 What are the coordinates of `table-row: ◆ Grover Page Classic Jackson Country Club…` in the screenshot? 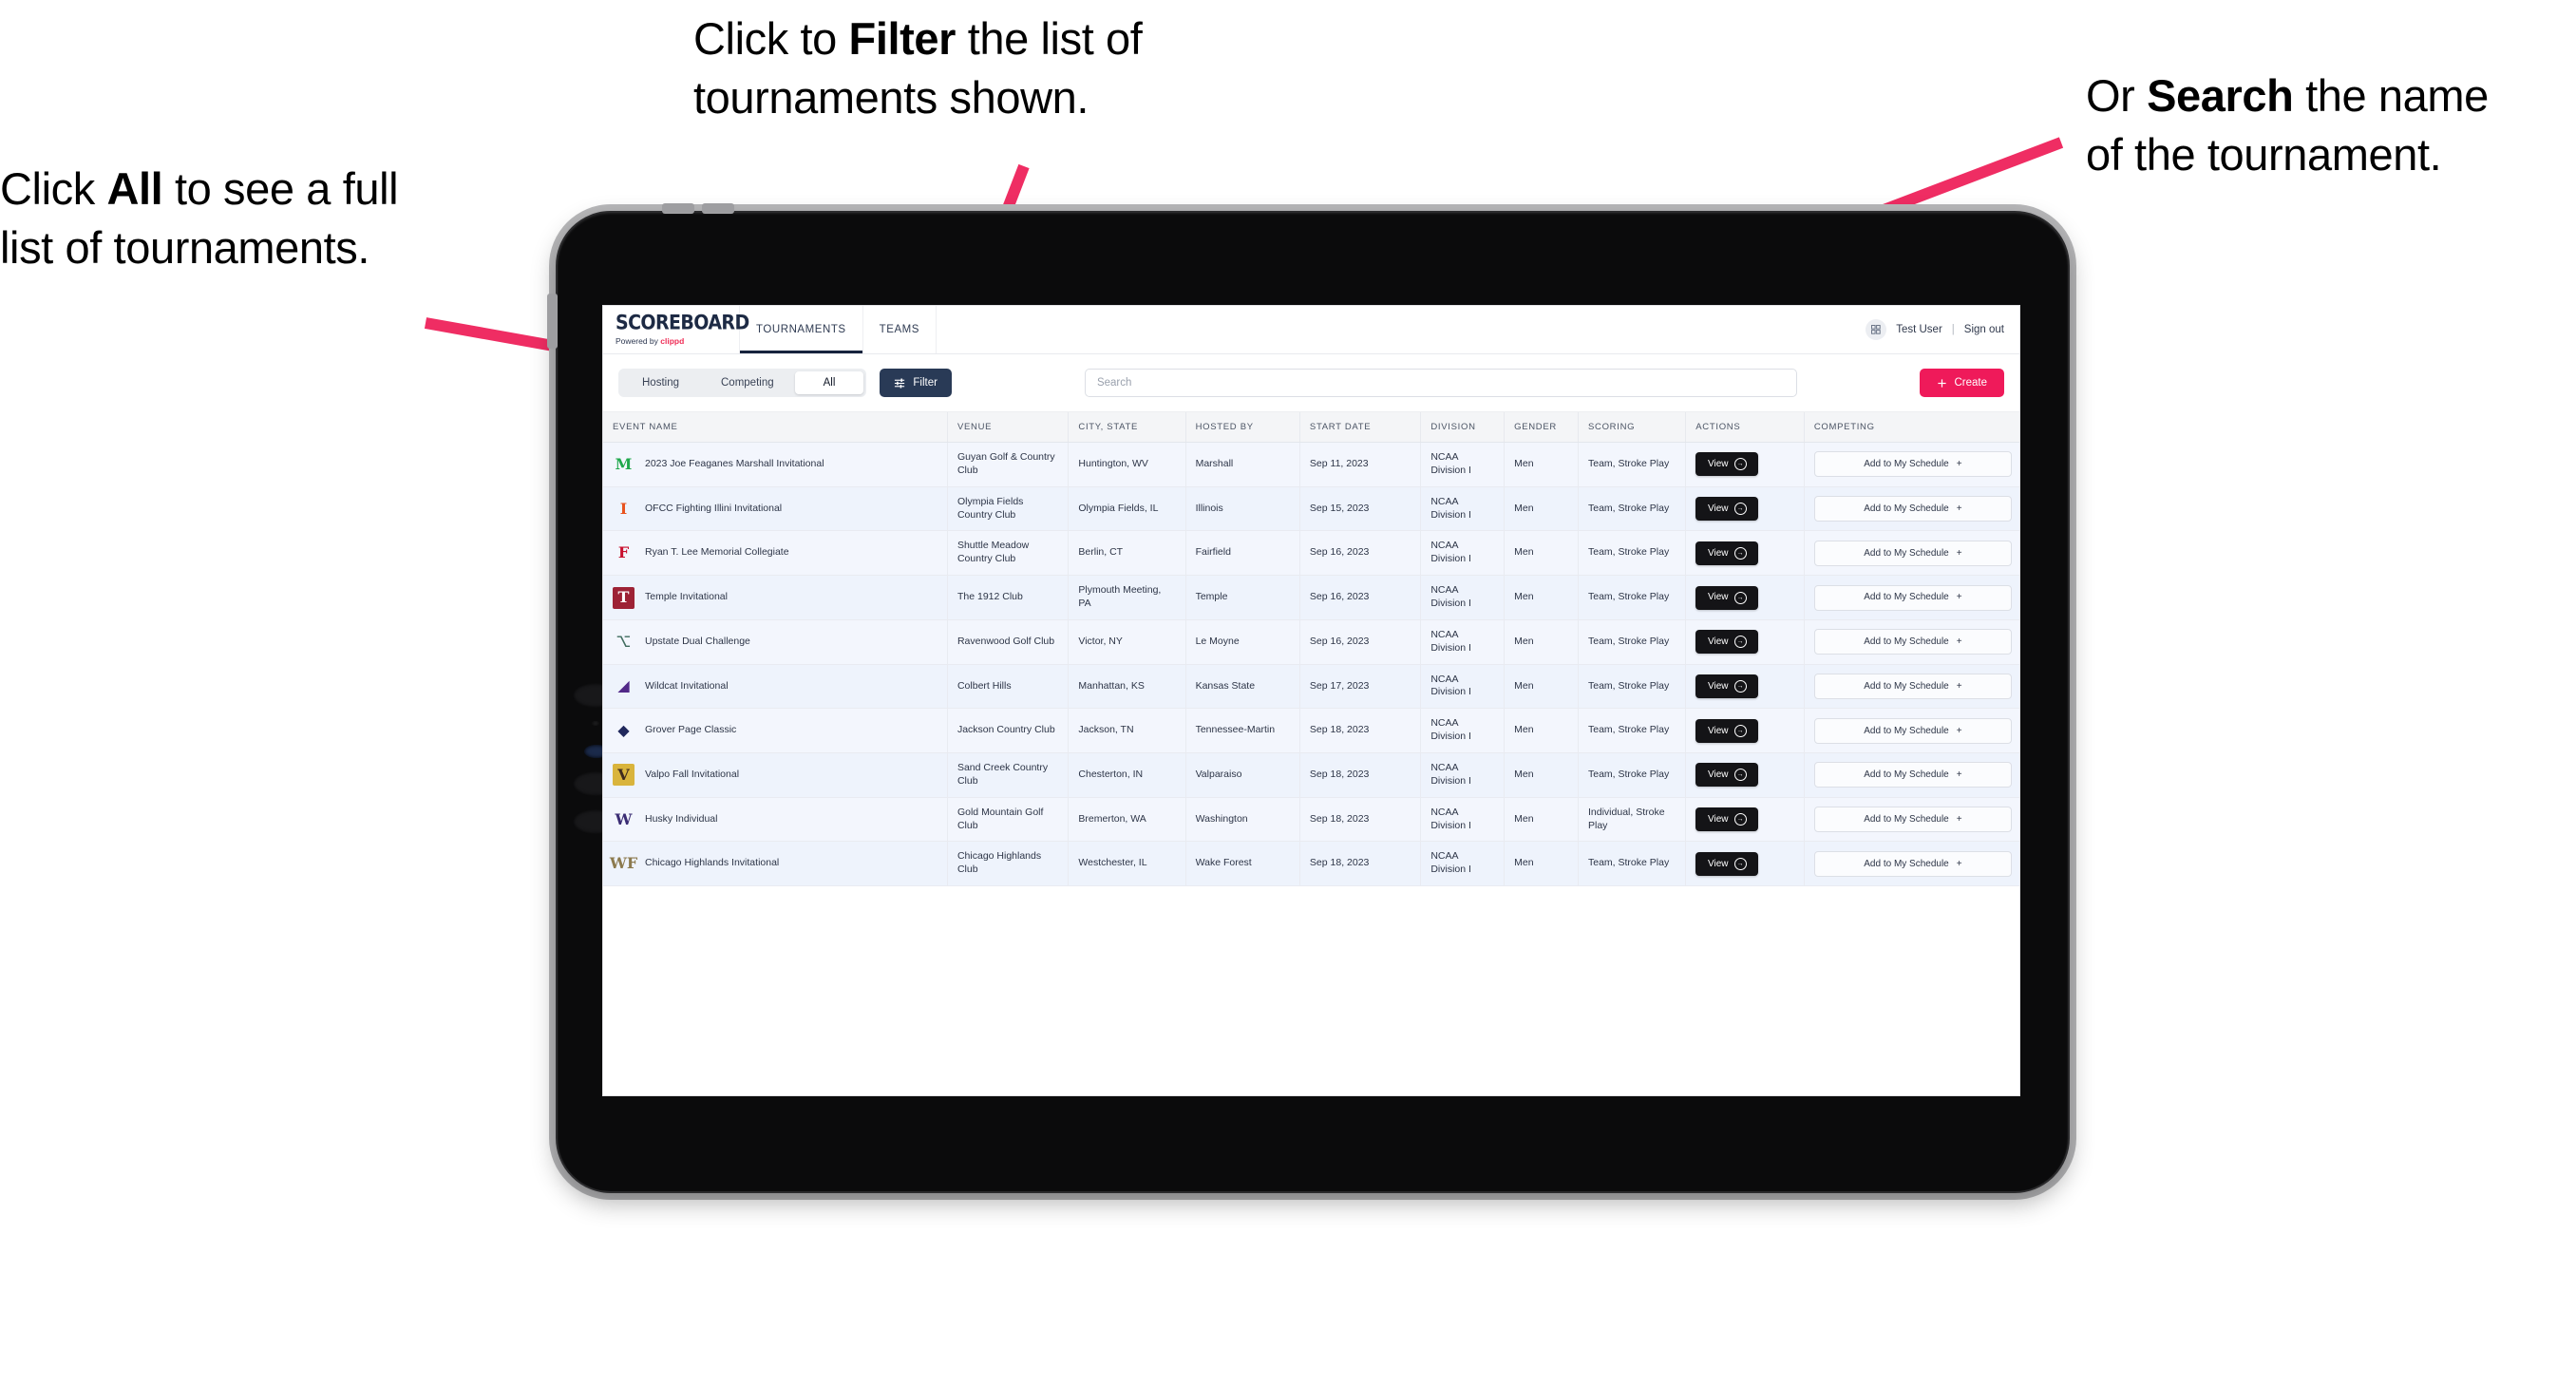 It's located at (1311, 731).